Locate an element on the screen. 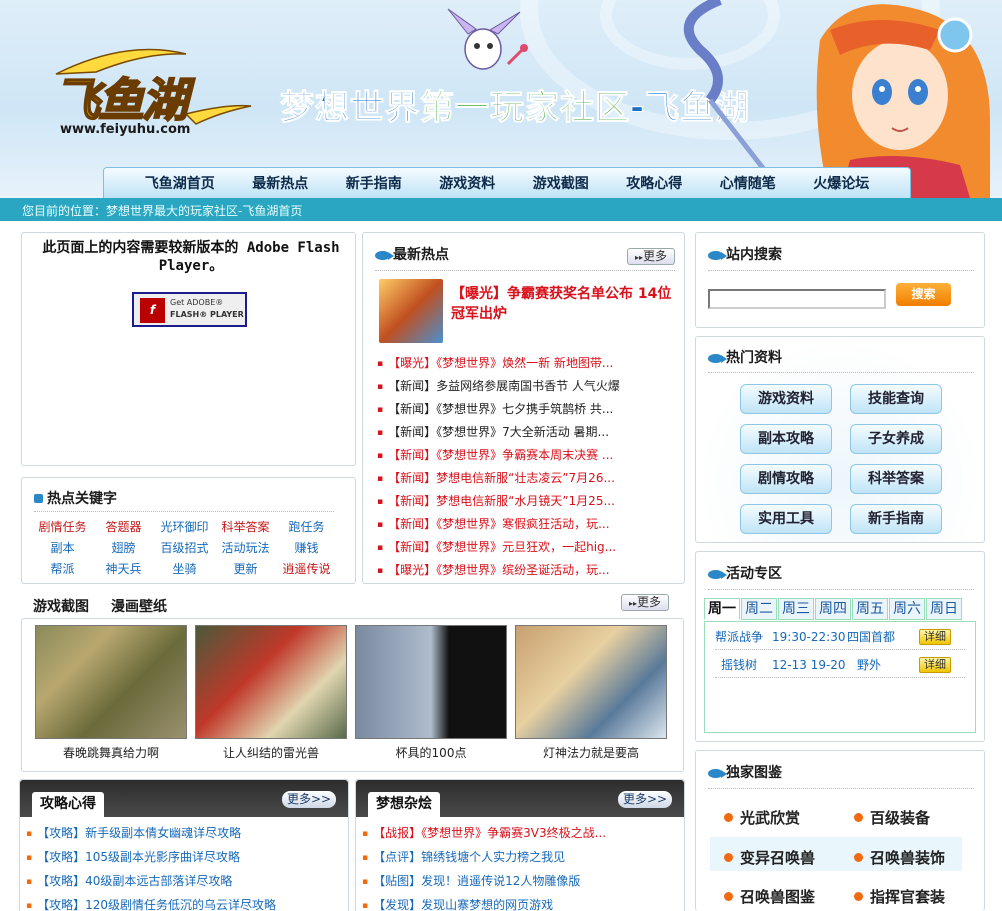 The image size is (1002, 911). keyword-link: 帮派 is located at coordinates (62, 568).